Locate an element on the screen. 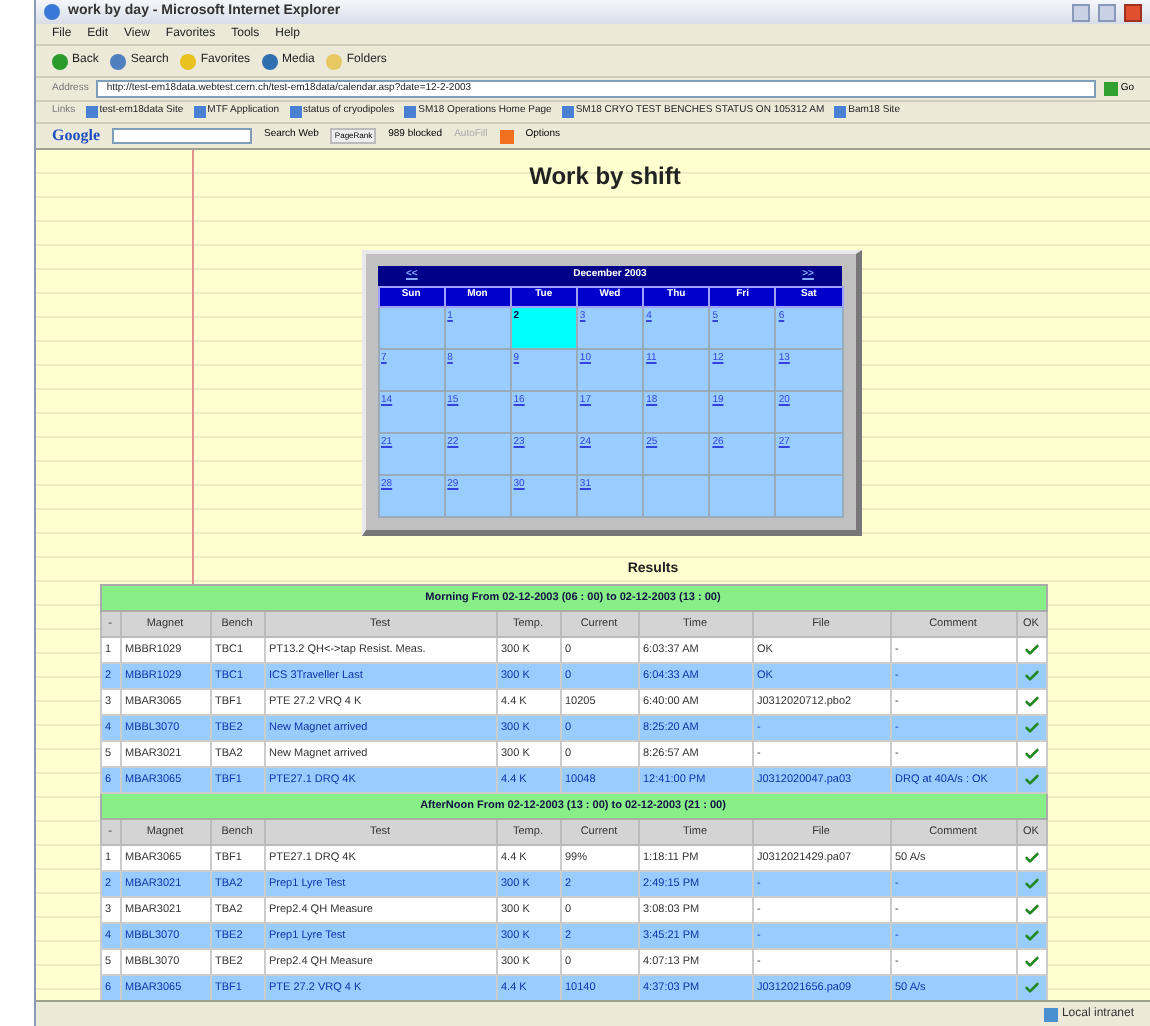 The image size is (1150, 1026). google-search-field is located at coordinates (182, 136).